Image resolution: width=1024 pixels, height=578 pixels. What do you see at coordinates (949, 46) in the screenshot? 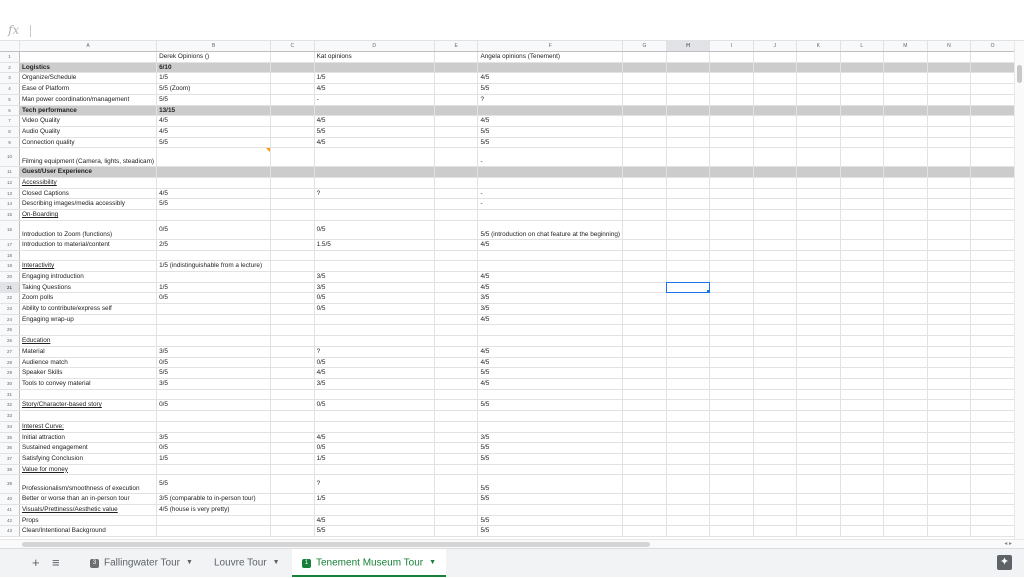
I see `column-header-n: N` at bounding box center [949, 46].